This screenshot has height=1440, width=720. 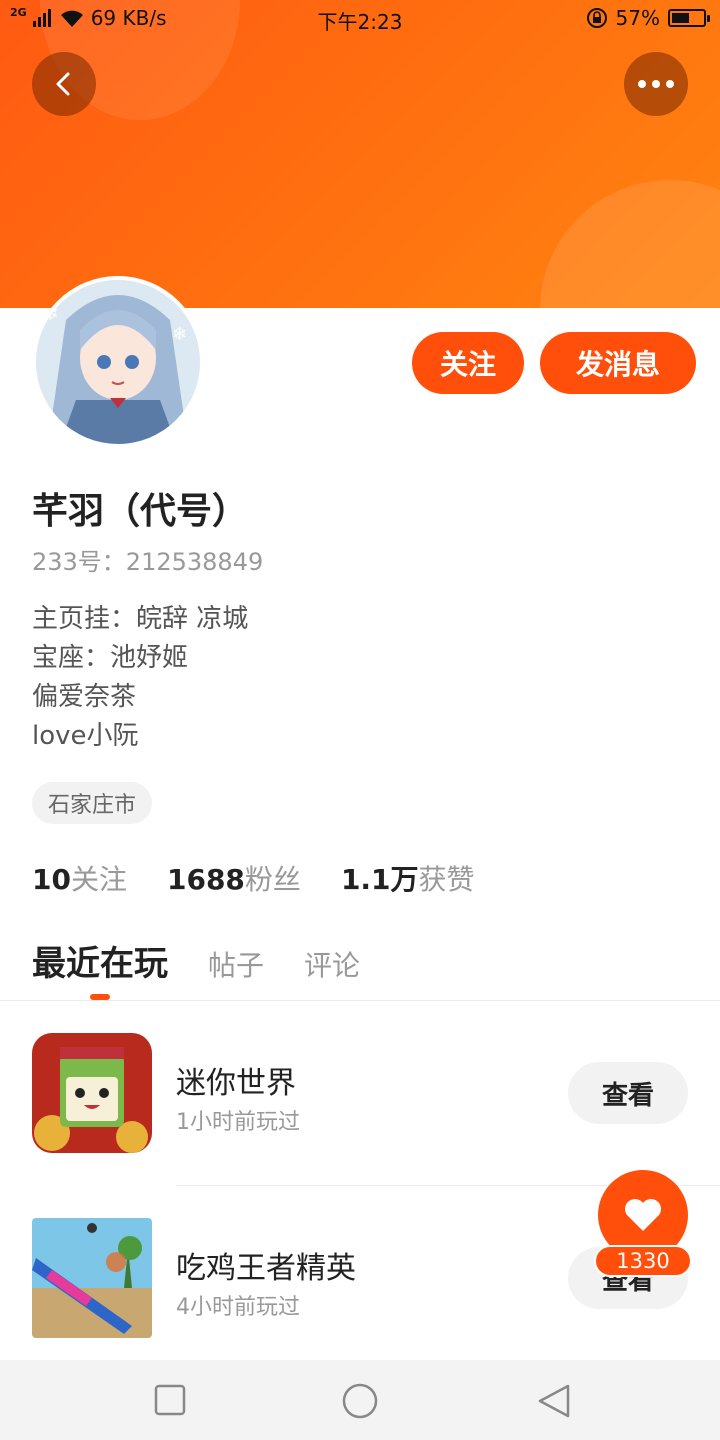 I want to click on bio-line: 主页挂：皖辞 凉城, so click(x=140, y=619).